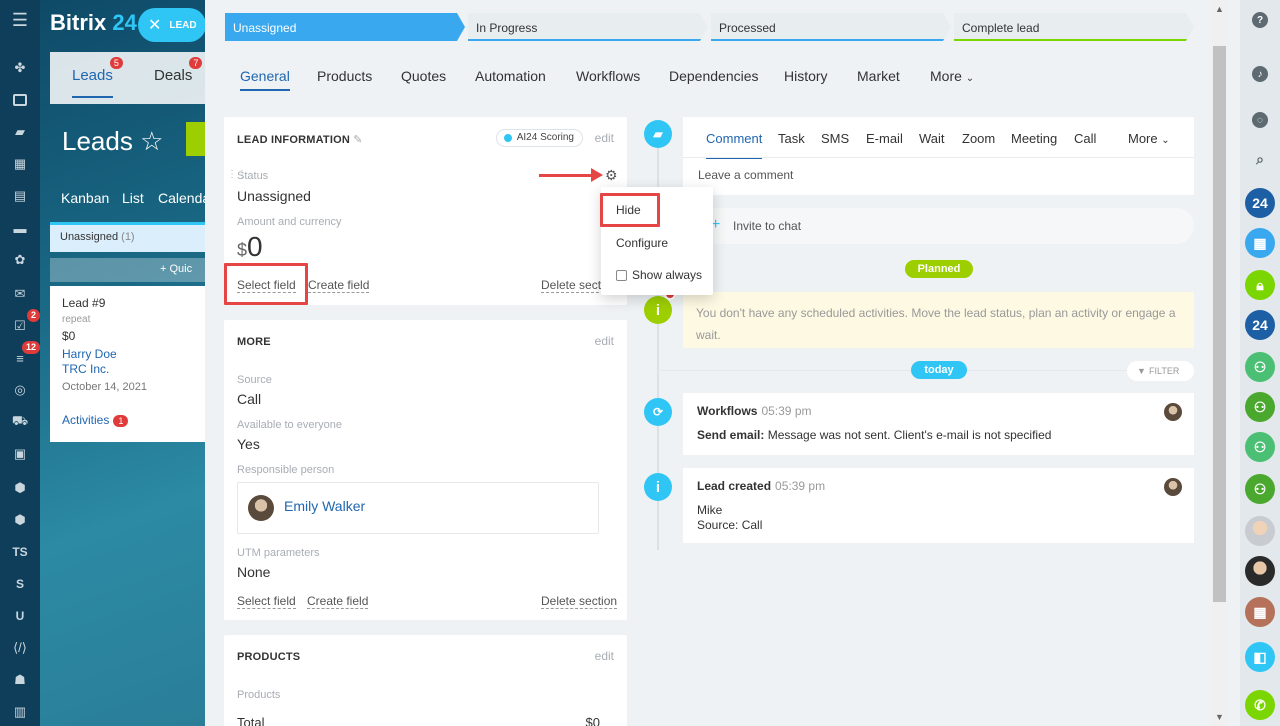  What do you see at coordinates (20, 196) in the screenshot?
I see `document-icon: ▤` at bounding box center [20, 196].